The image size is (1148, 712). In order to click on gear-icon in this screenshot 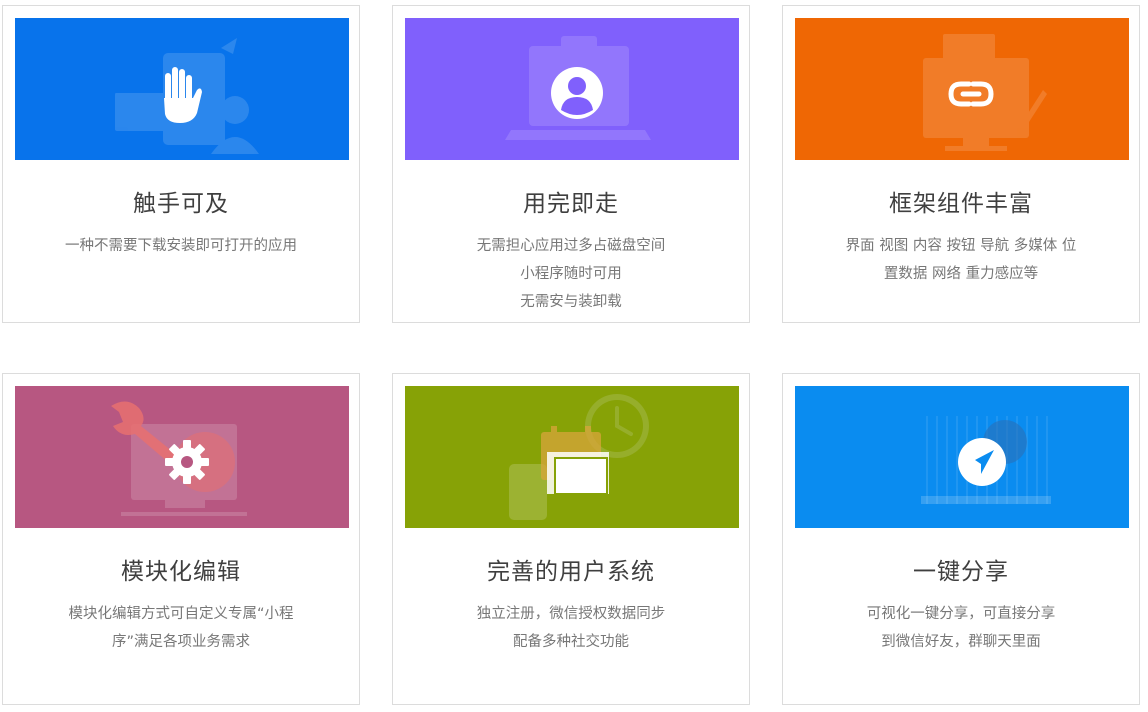, I will do `click(179, 458)`.